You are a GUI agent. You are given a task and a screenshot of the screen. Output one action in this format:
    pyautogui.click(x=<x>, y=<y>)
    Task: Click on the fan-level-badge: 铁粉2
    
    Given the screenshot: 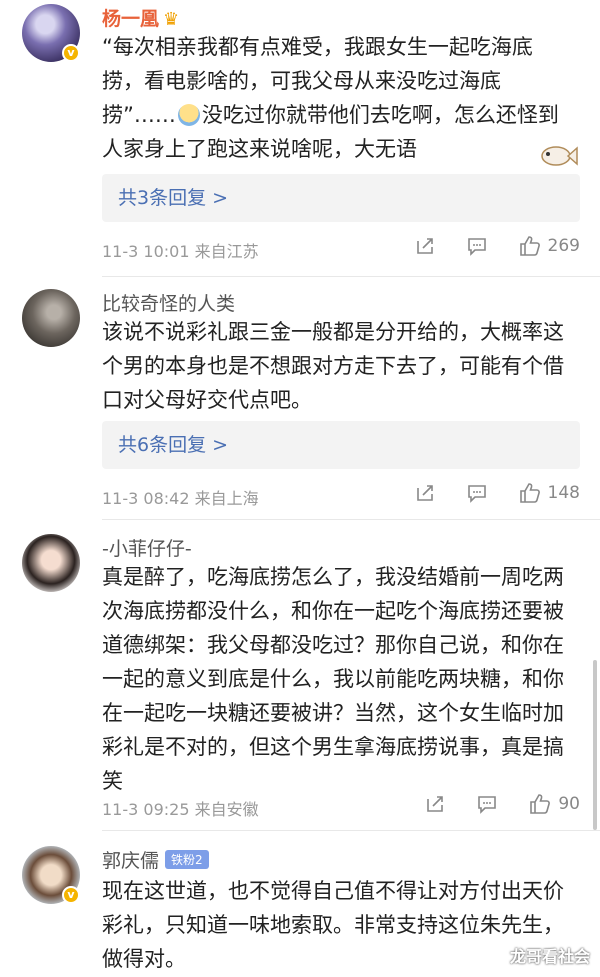 What is the action you would take?
    pyautogui.click(x=187, y=859)
    